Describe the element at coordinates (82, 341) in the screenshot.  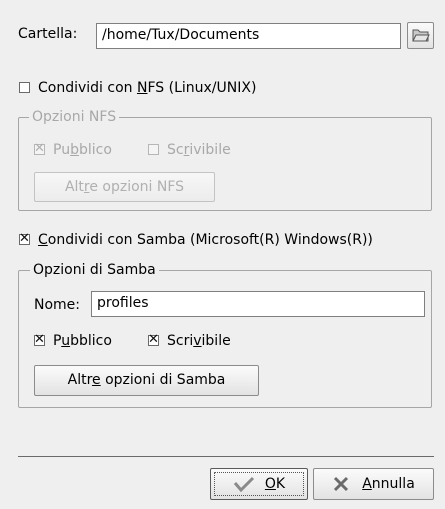
I see `samba-public-label: Pubblico` at that location.